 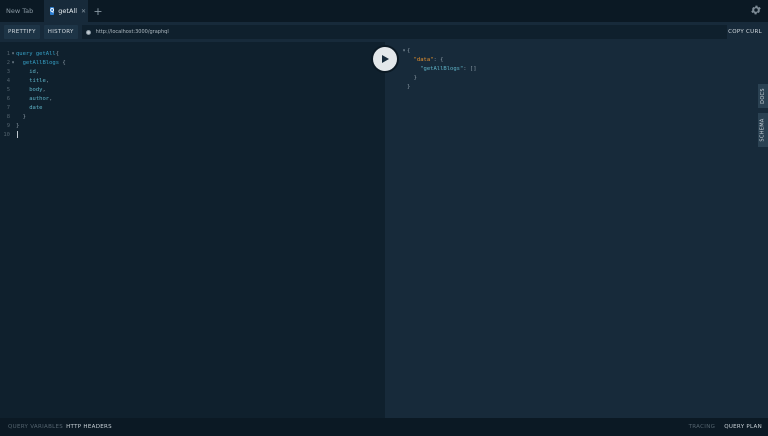 What do you see at coordinates (22, 32) in the screenshot?
I see `prettify-button: PRETTIFY` at bounding box center [22, 32].